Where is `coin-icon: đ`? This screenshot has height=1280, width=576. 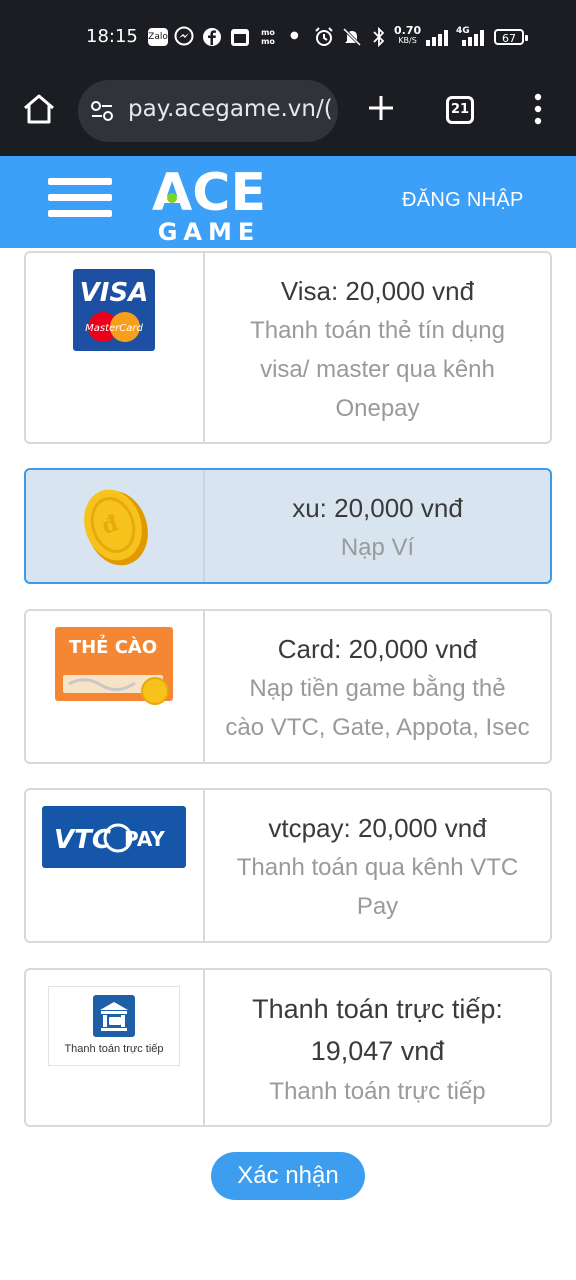 coin-icon: đ is located at coordinates (116, 527).